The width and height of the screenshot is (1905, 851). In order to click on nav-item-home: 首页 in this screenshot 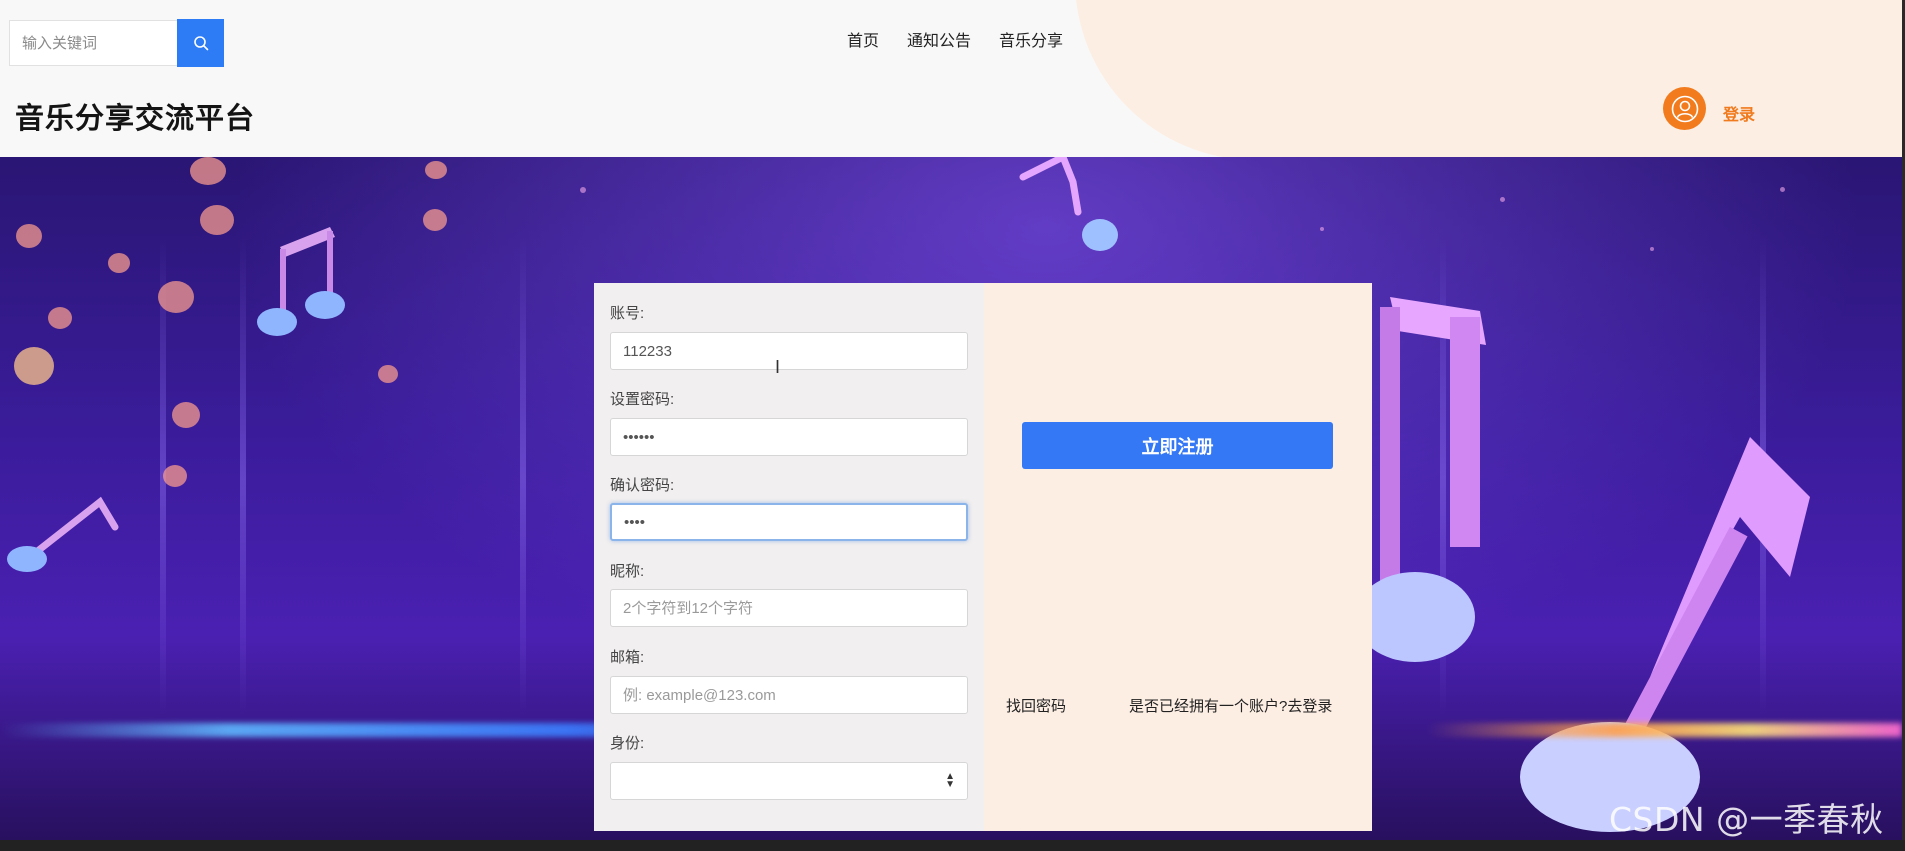, I will do `click(863, 39)`.